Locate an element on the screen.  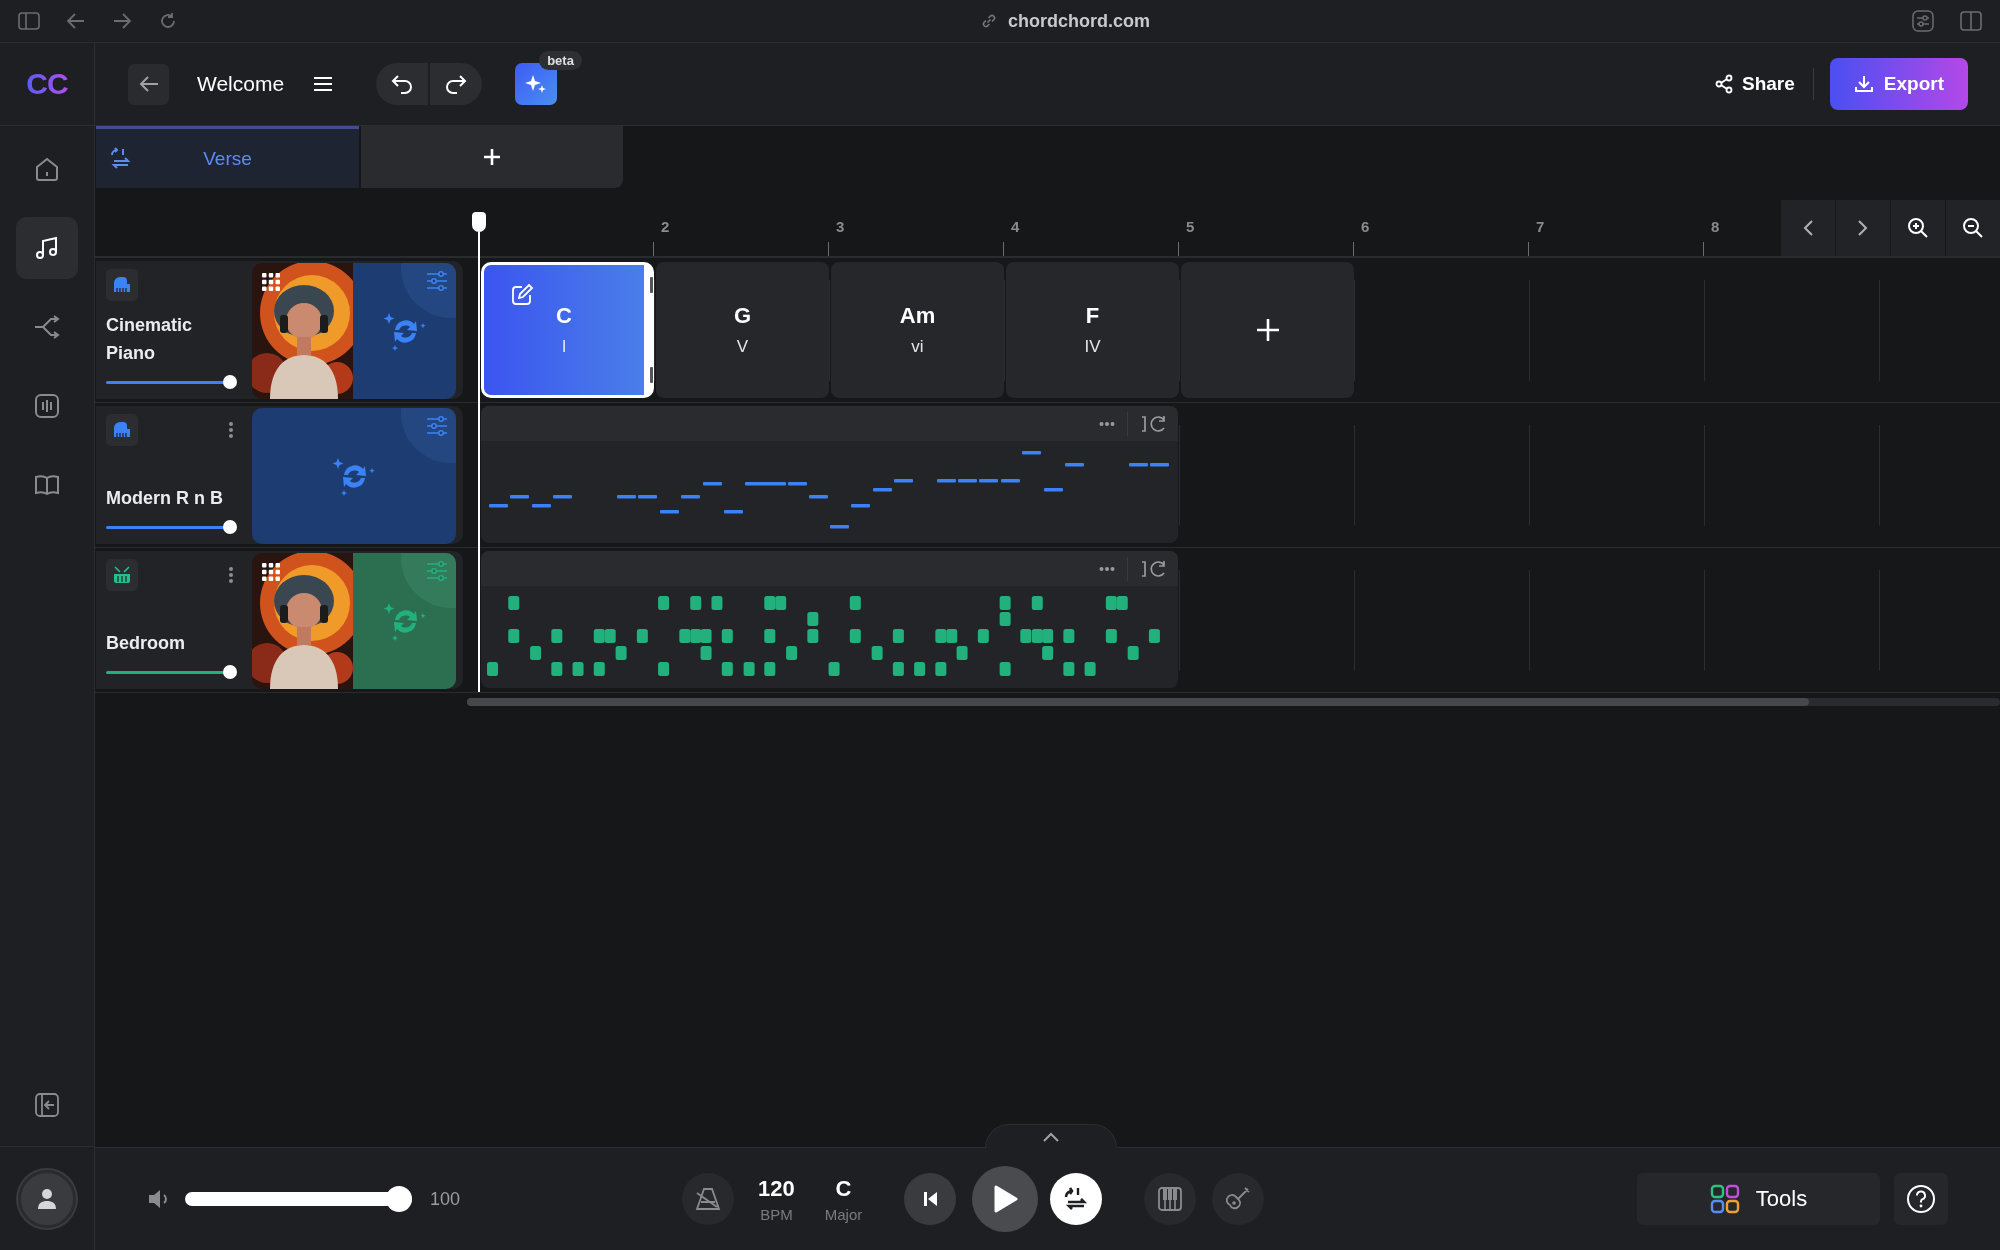
piano-keys-icon is located at coordinates (1170, 1199).